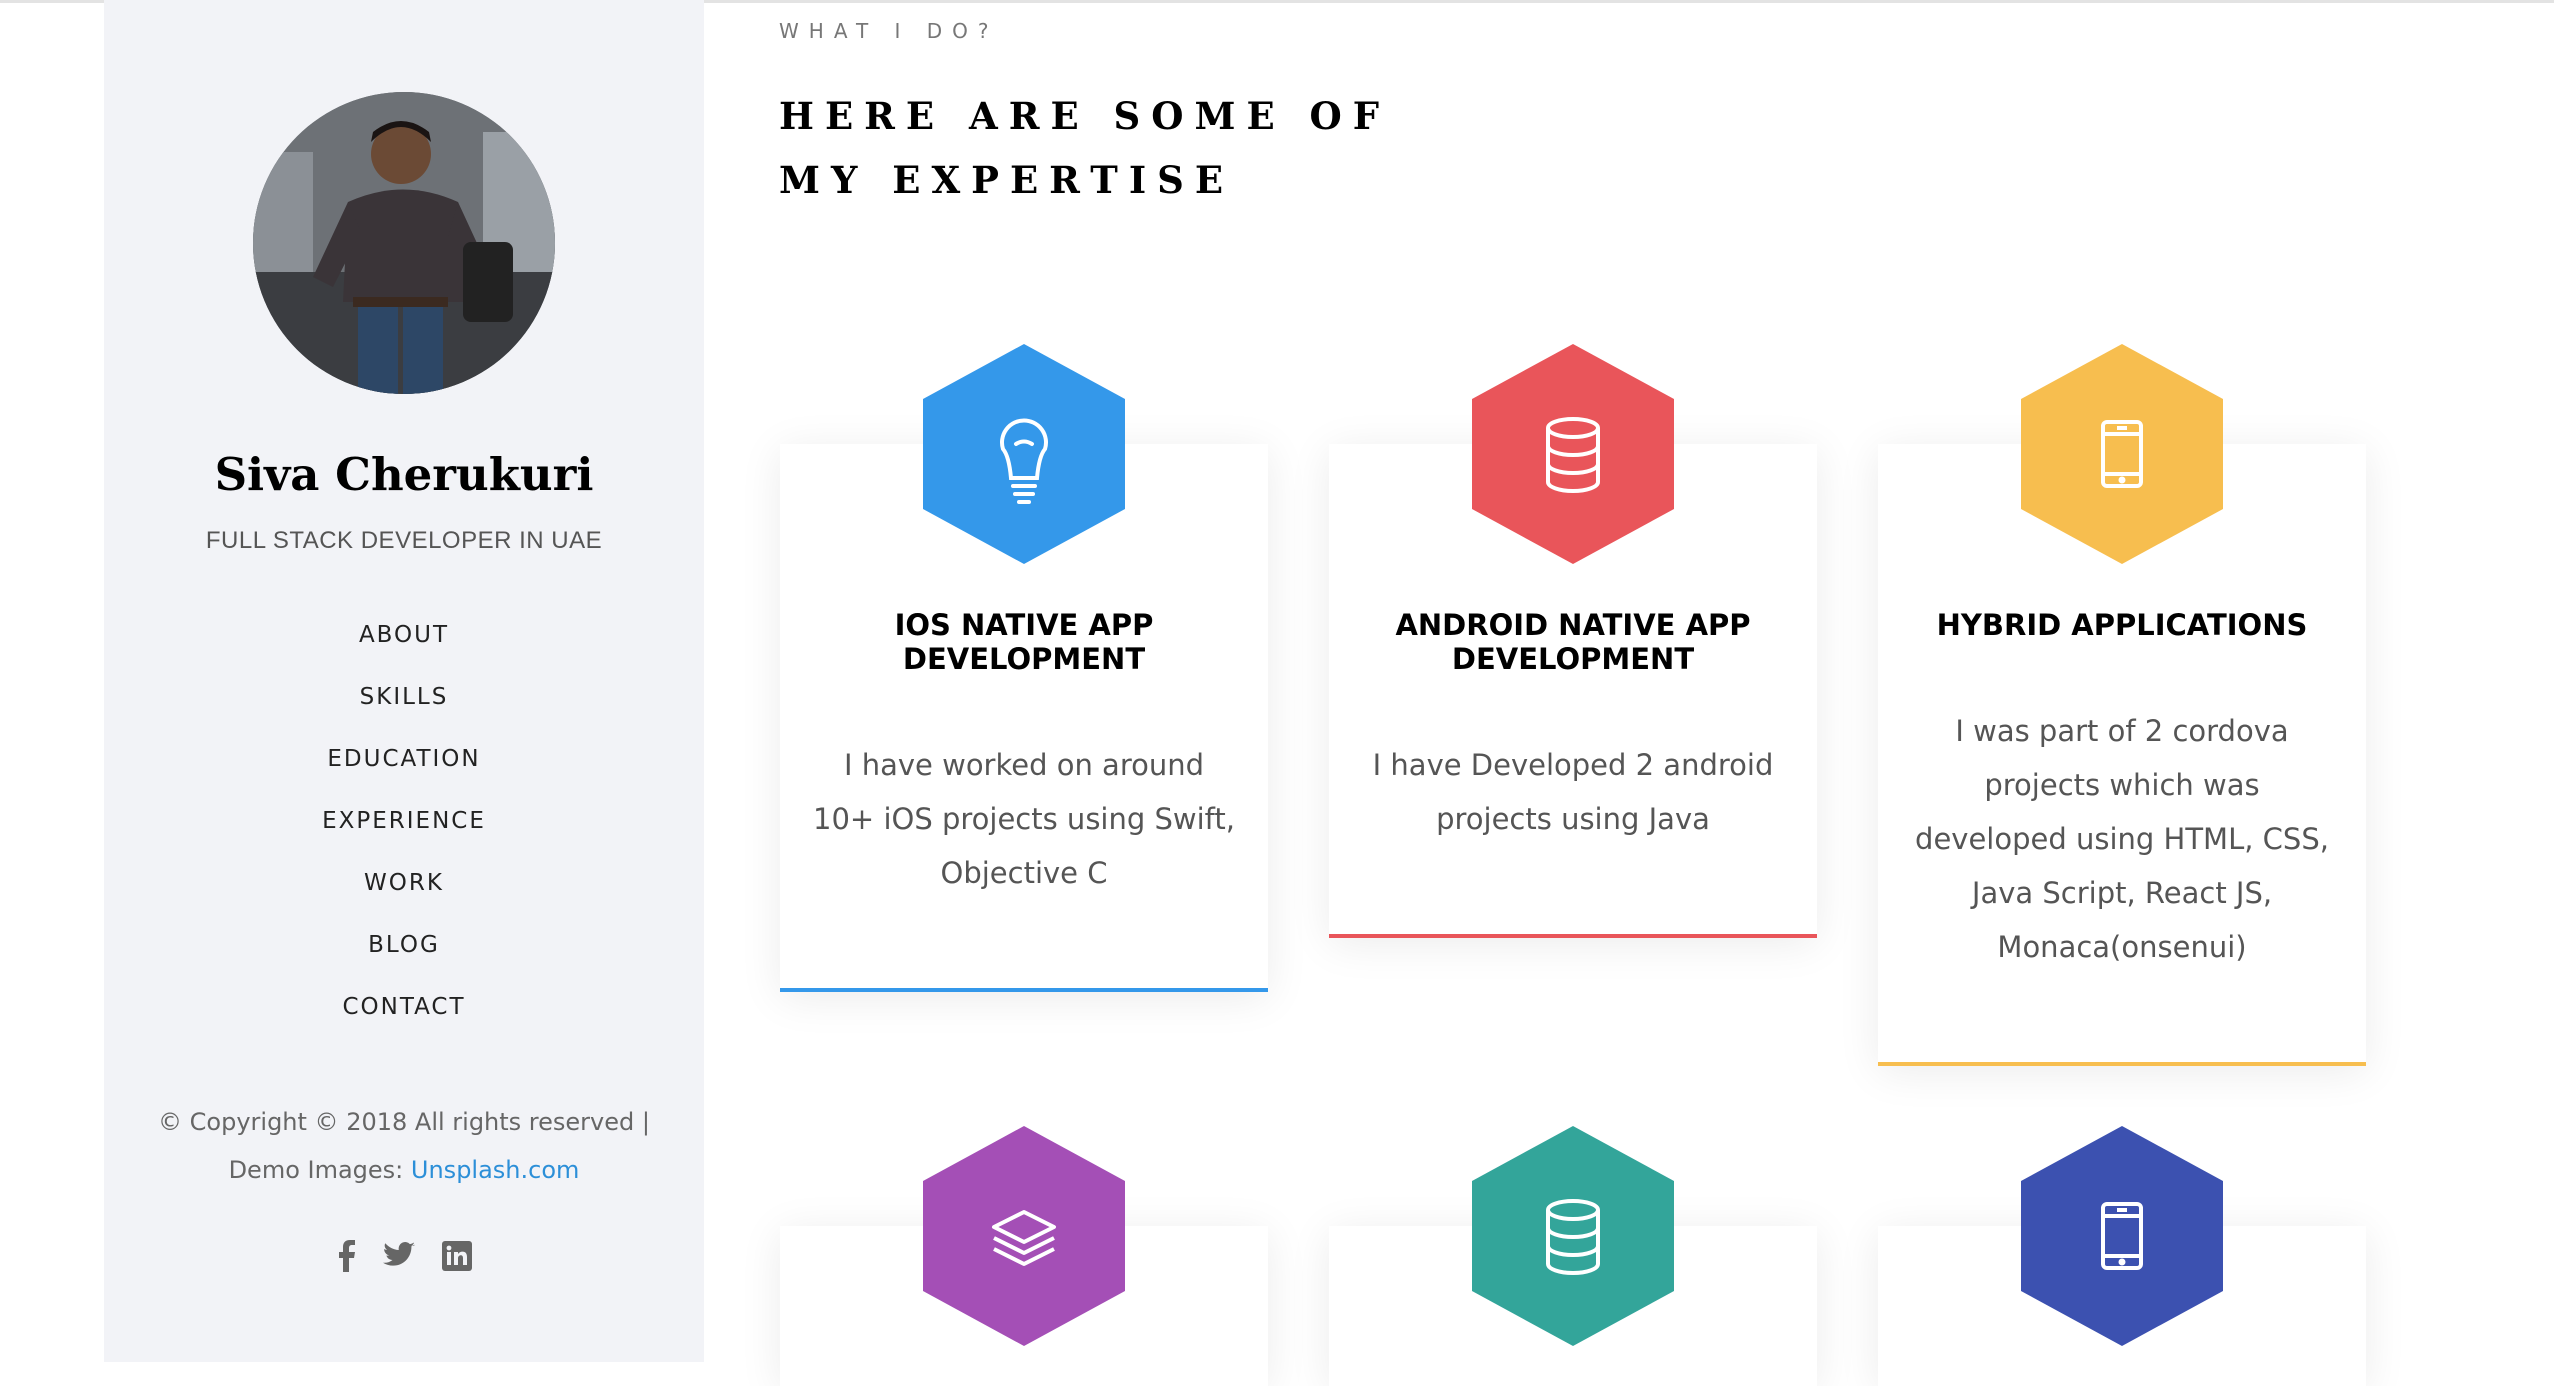  I want to click on service-title: IOS NATIVE APP DEVELOPMENT, so click(1024, 642).